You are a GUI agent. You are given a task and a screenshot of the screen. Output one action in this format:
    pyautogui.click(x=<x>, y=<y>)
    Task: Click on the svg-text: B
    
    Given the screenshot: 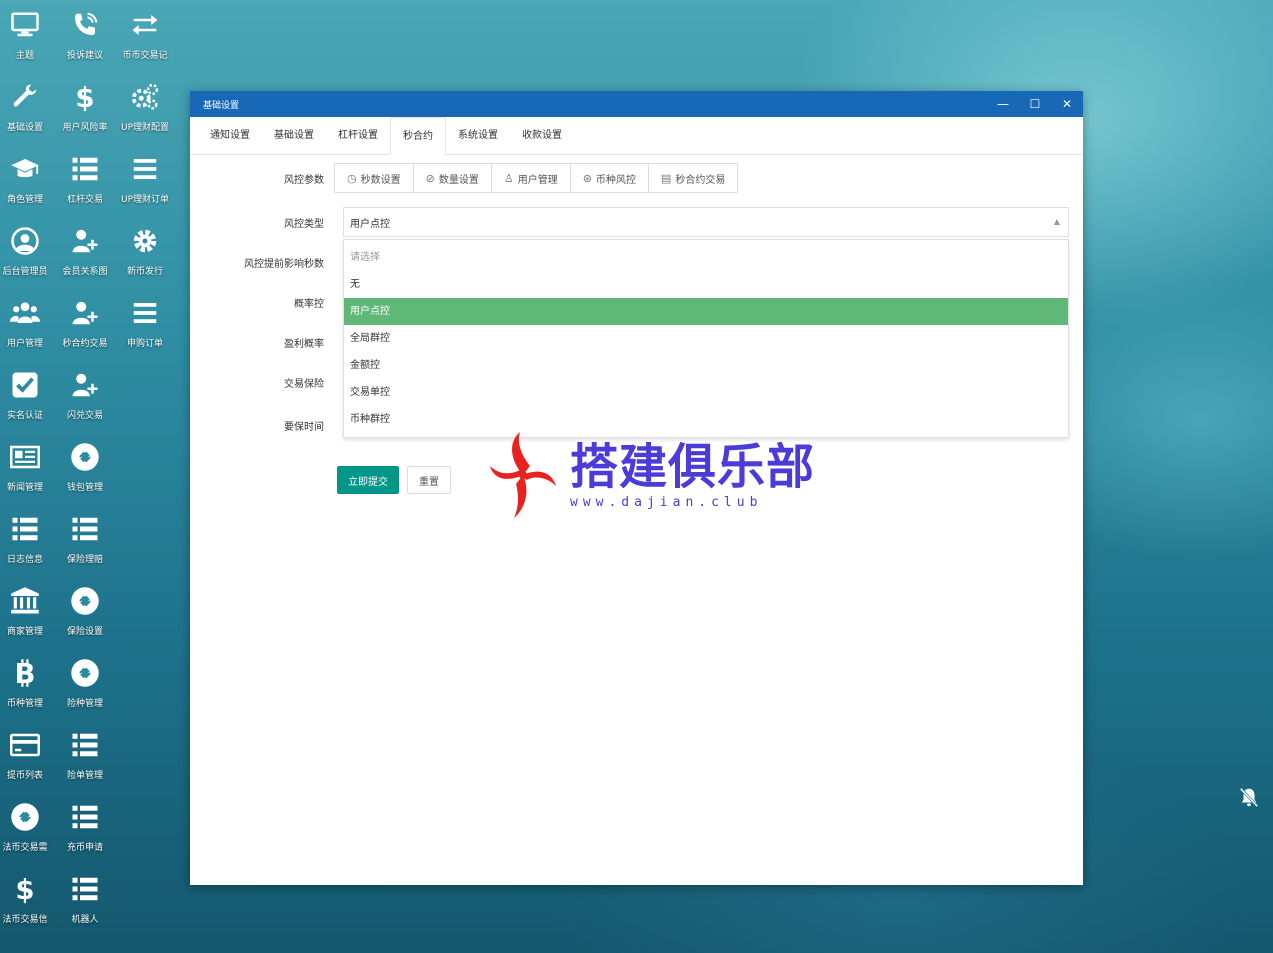 What is the action you would take?
    pyautogui.click(x=25, y=673)
    